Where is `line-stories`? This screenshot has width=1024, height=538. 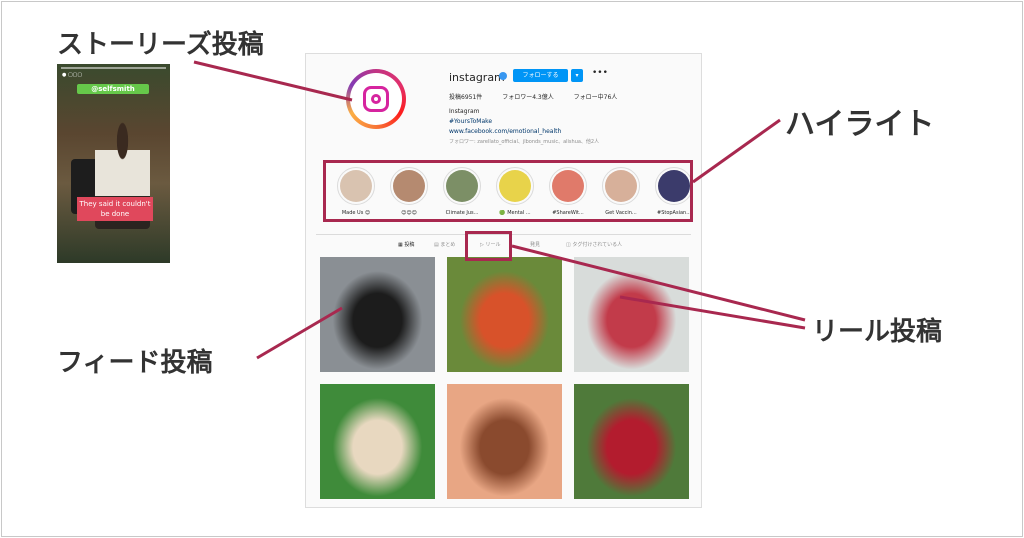 line-stories is located at coordinates (273, 81).